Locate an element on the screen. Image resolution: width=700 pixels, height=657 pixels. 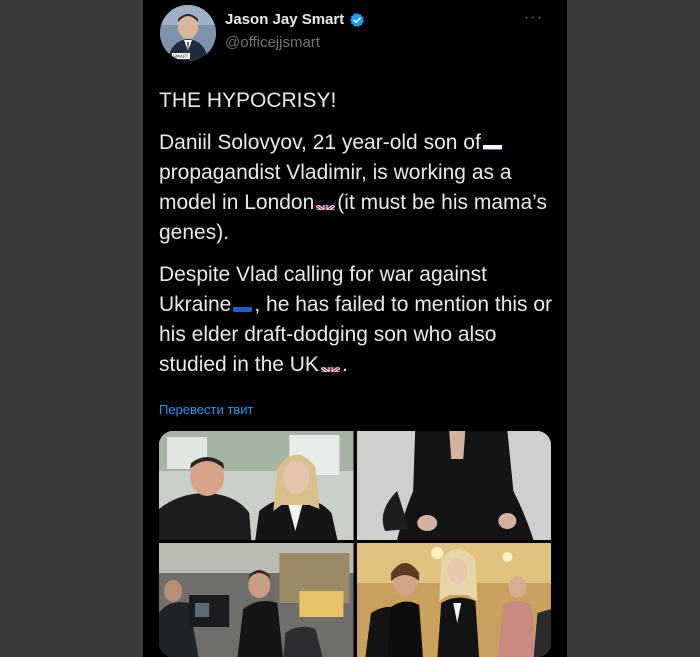
author-name-row: Jason Jay Smart is located at coordinates (295, 19).